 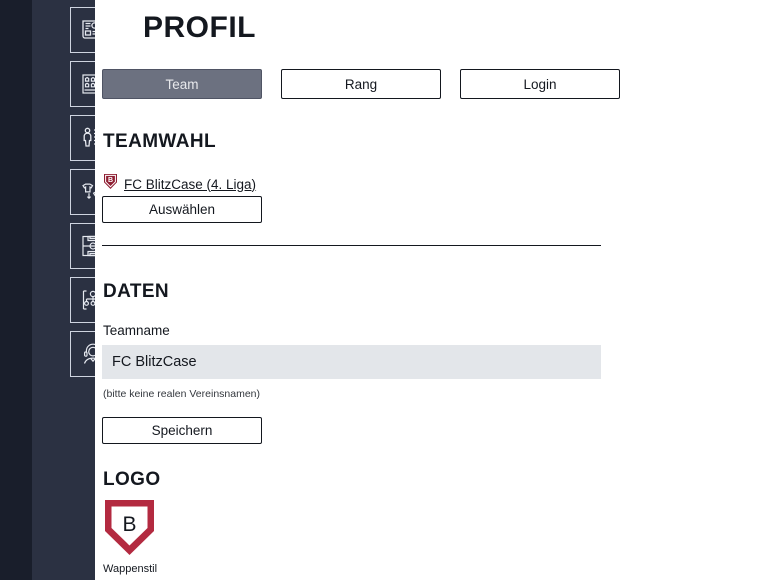 I want to click on crest-shield-icon: B, so click(x=129, y=527).